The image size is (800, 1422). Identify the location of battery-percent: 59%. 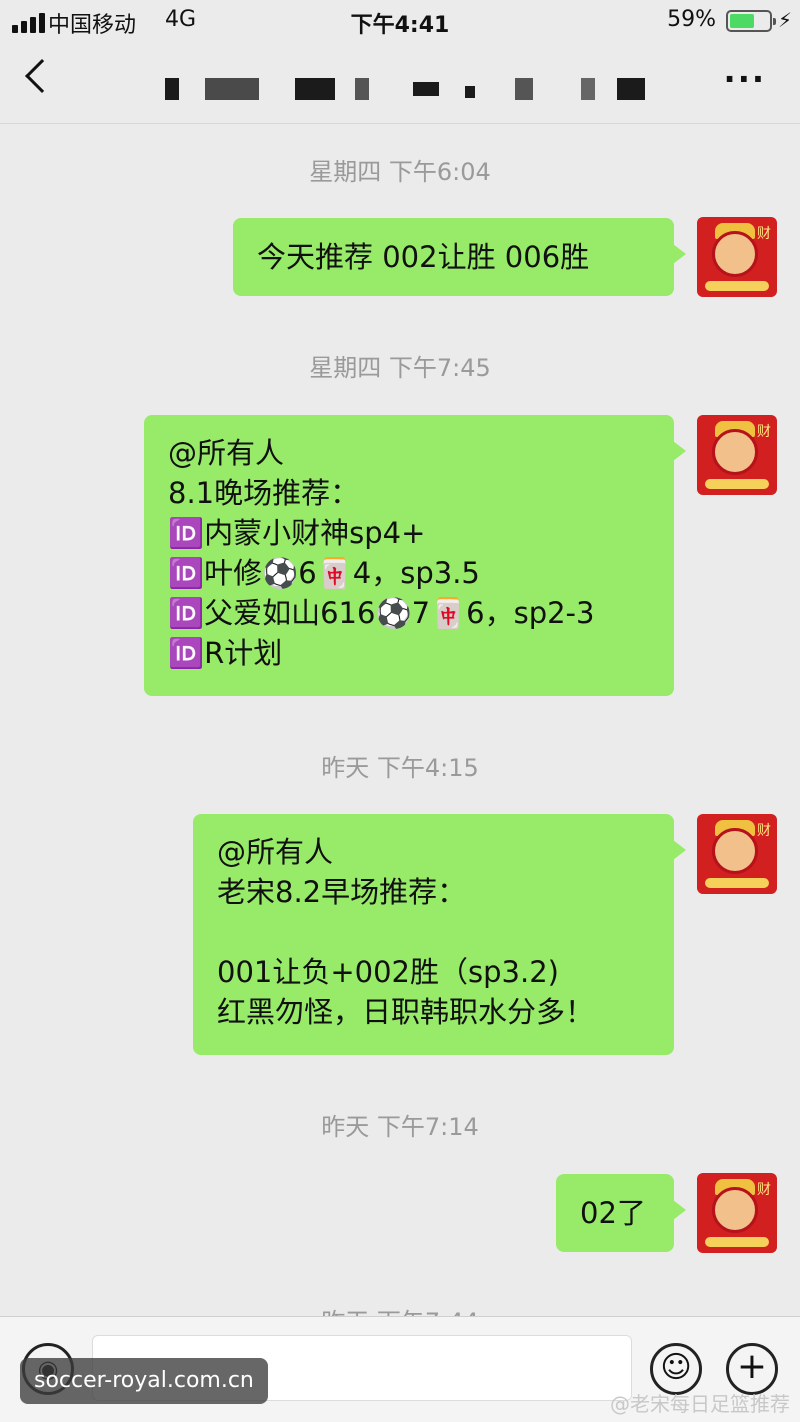
(691, 19).